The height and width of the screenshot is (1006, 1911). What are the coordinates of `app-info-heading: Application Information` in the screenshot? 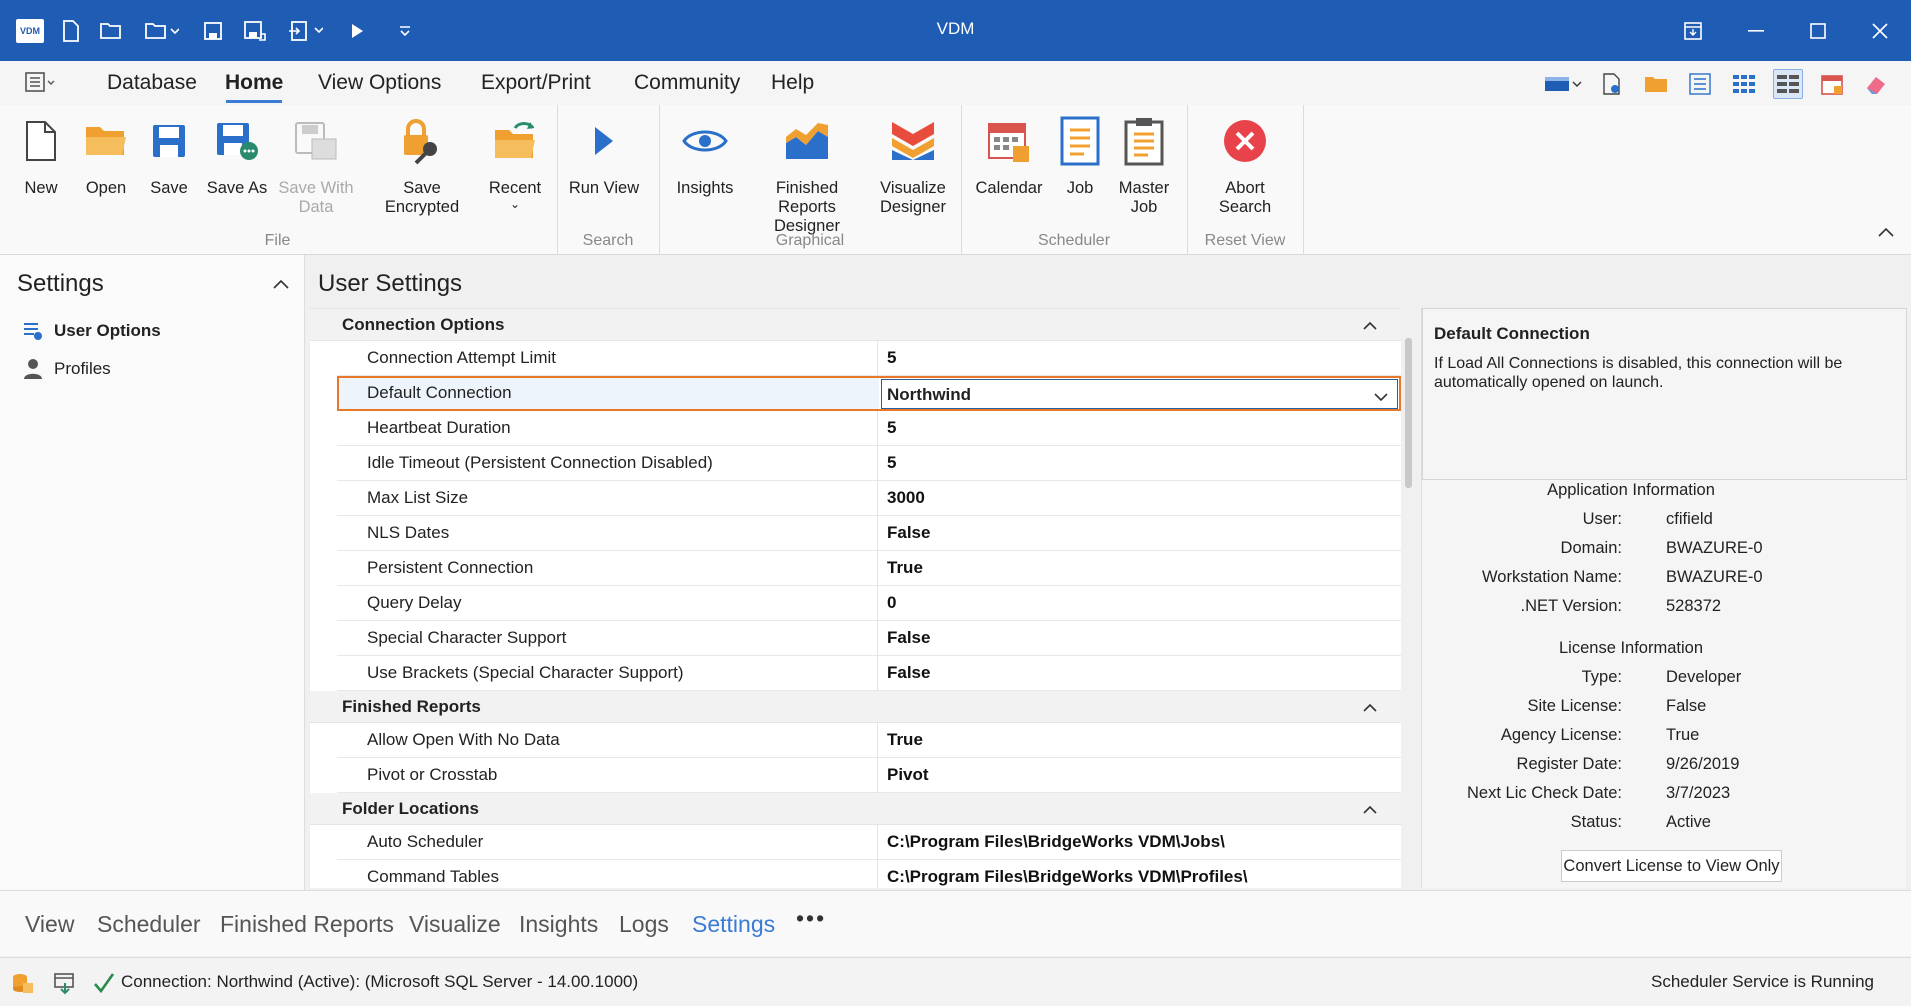 It's located at (1631, 490).